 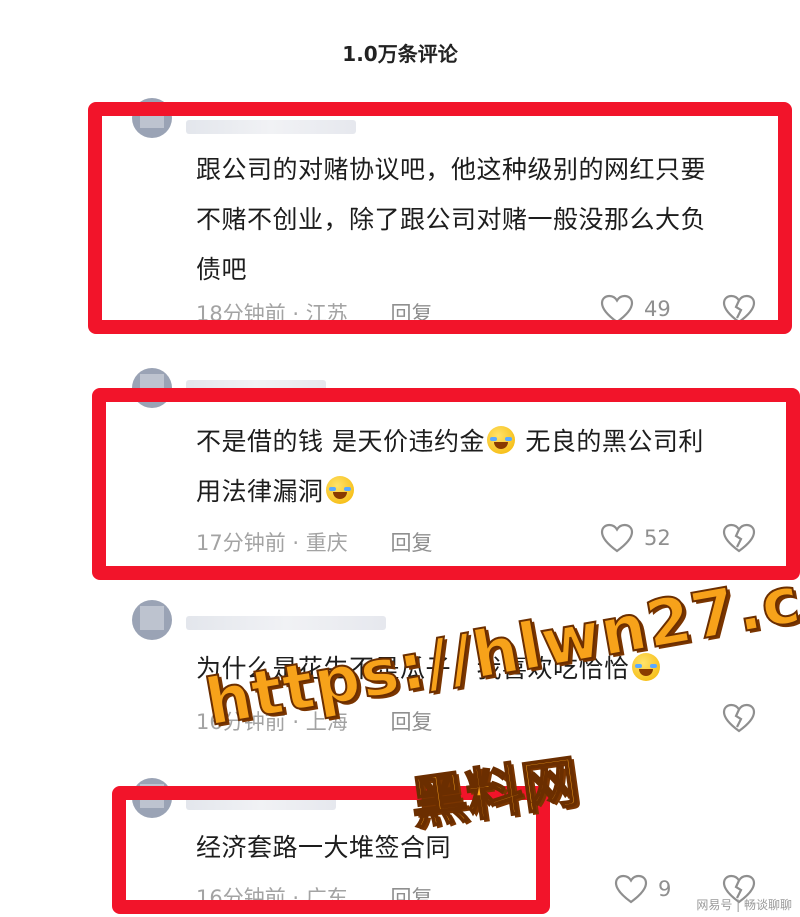 What do you see at coordinates (241, 543) in the screenshot?
I see `comment-time: 17分钟前` at bounding box center [241, 543].